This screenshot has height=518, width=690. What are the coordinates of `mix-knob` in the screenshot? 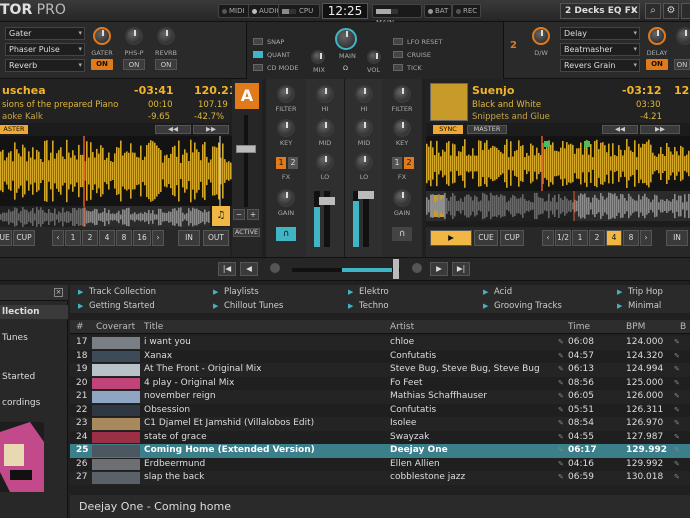 It's located at (318, 57).